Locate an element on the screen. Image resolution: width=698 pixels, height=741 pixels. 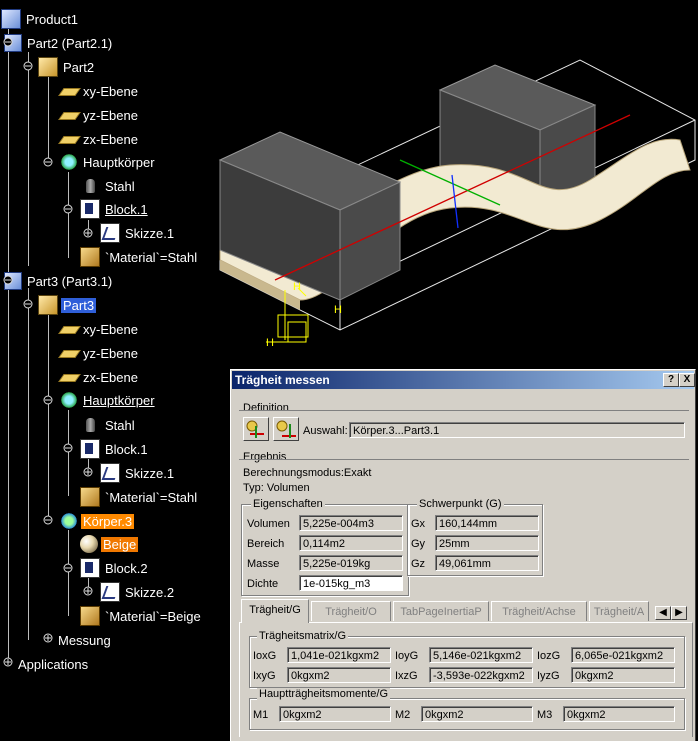
tab-inertia-a: Trägheit/A is located at coordinates (619, 611).